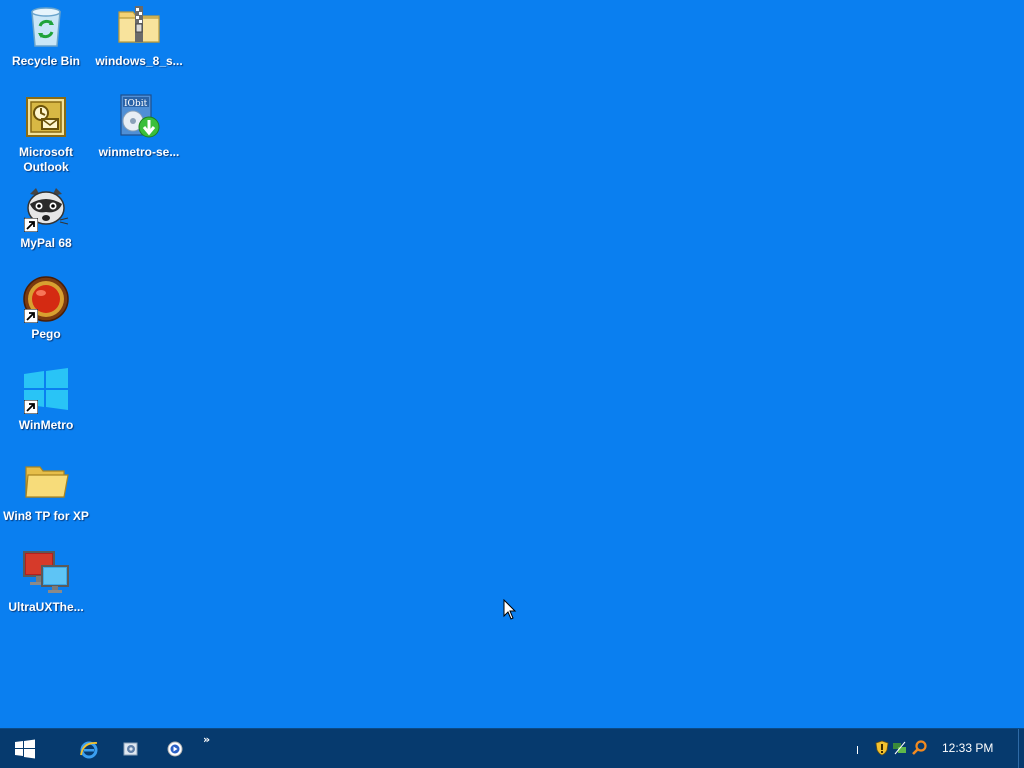 The width and height of the screenshot is (1024, 768). I want to click on desktop-icon-label: Microsoft Outlook, so click(46, 159).